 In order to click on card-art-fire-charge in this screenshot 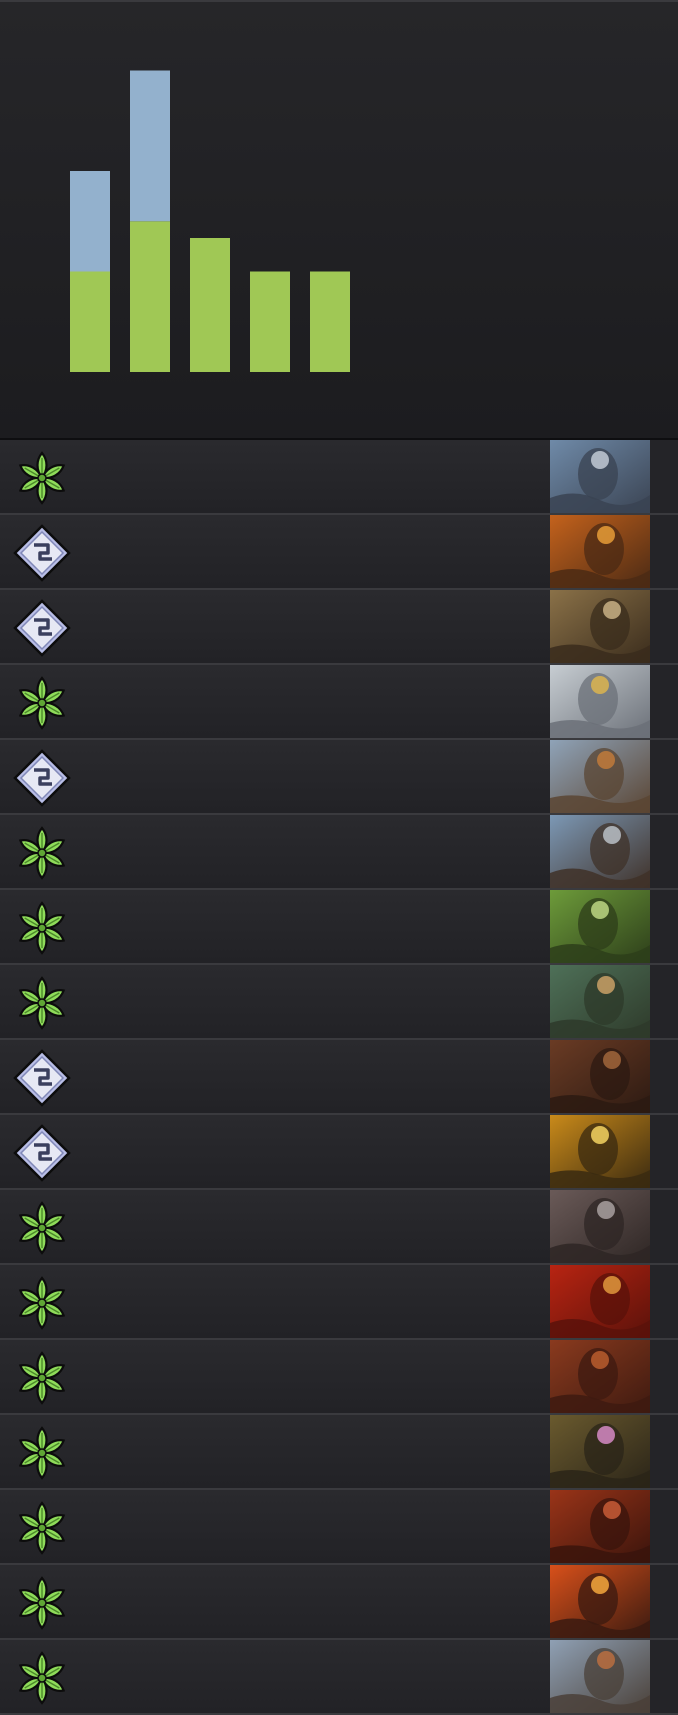, I will do `click(600, 1301)`.